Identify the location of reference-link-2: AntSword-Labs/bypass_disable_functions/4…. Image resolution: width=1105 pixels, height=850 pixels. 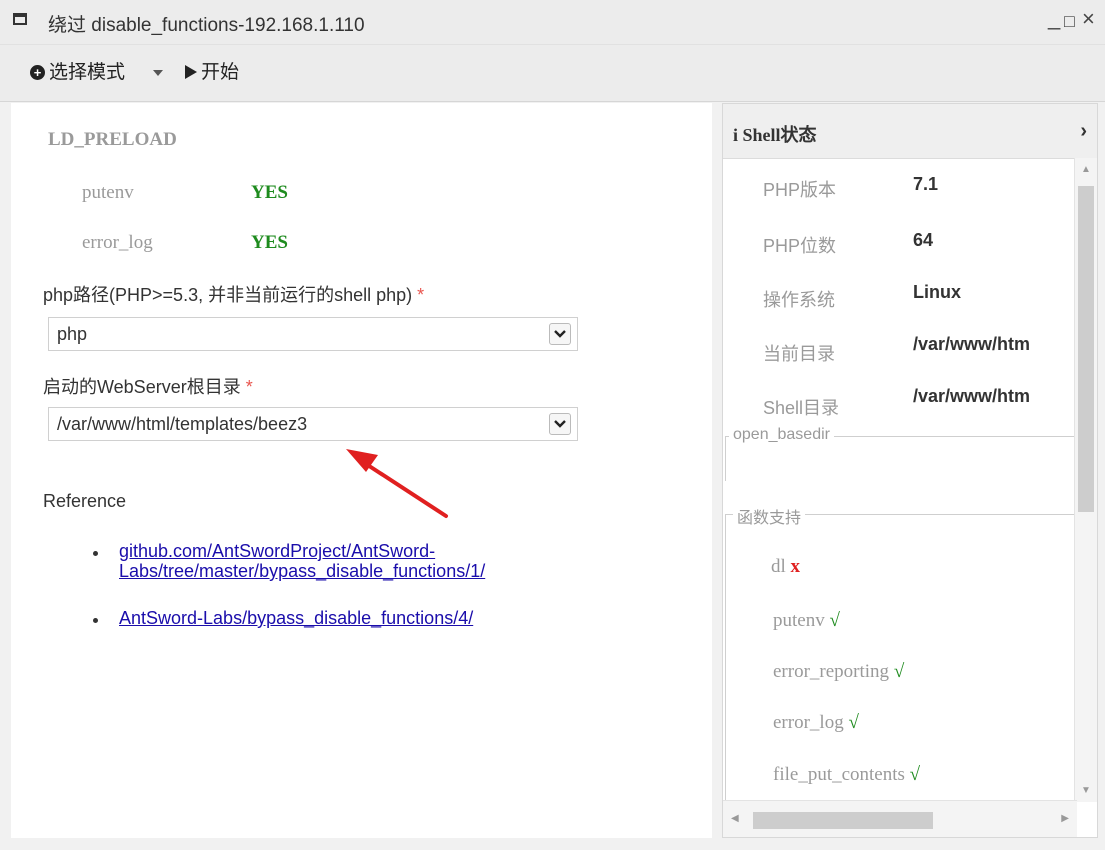
(296, 618).